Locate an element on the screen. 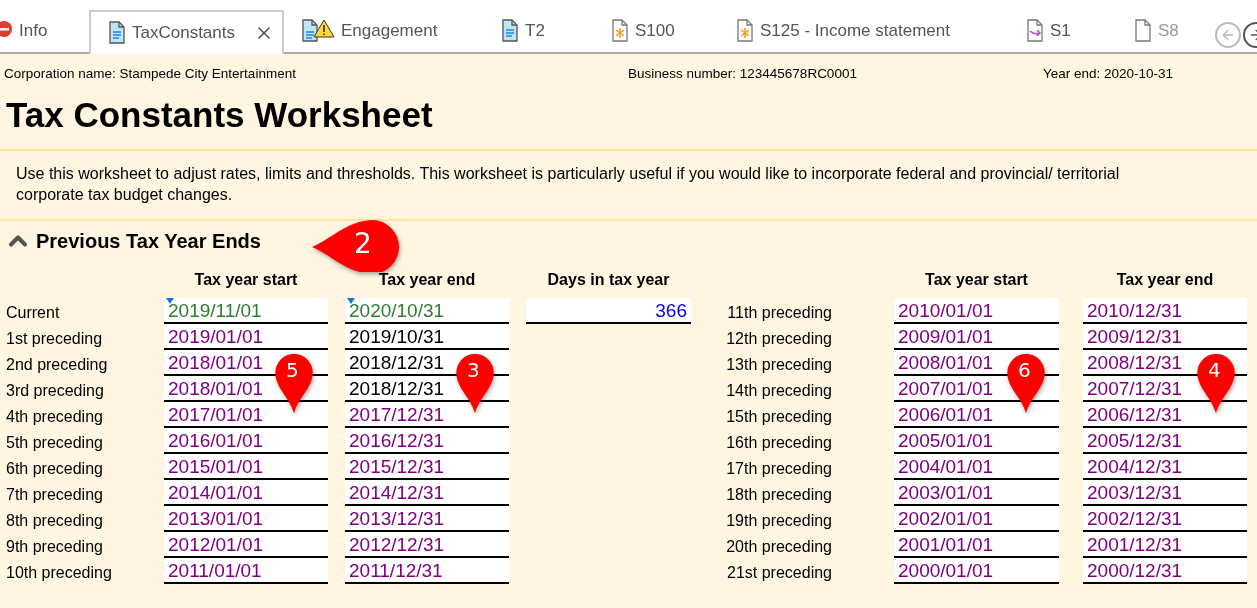 The width and height of the screenshot is (1257, 608). date-field: 2010/01/01 is located at coordinates (976, 311).